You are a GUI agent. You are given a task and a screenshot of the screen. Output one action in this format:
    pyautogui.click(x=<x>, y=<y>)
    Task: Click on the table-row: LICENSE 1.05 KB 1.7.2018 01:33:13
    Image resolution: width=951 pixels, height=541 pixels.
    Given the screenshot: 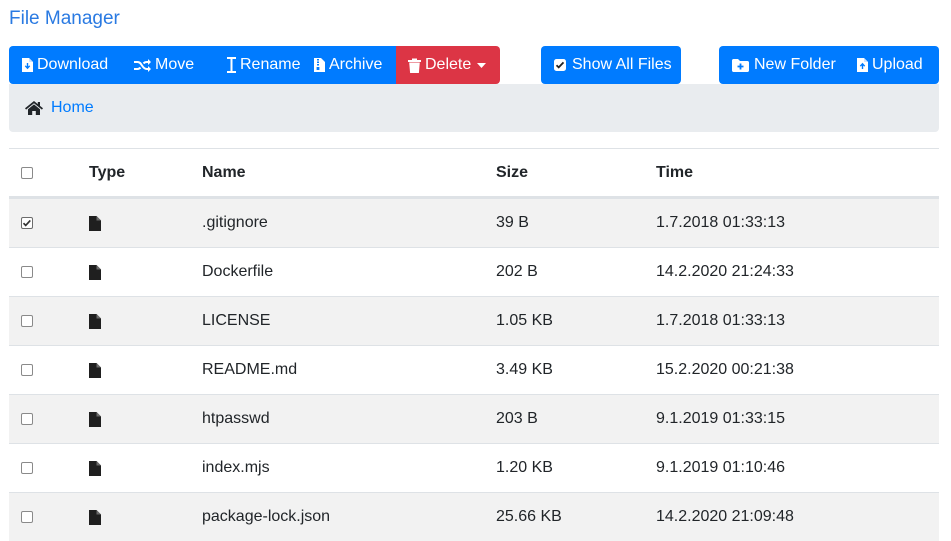 What is the action you would take?
    pyautogui.click(x=474, y=320)
    